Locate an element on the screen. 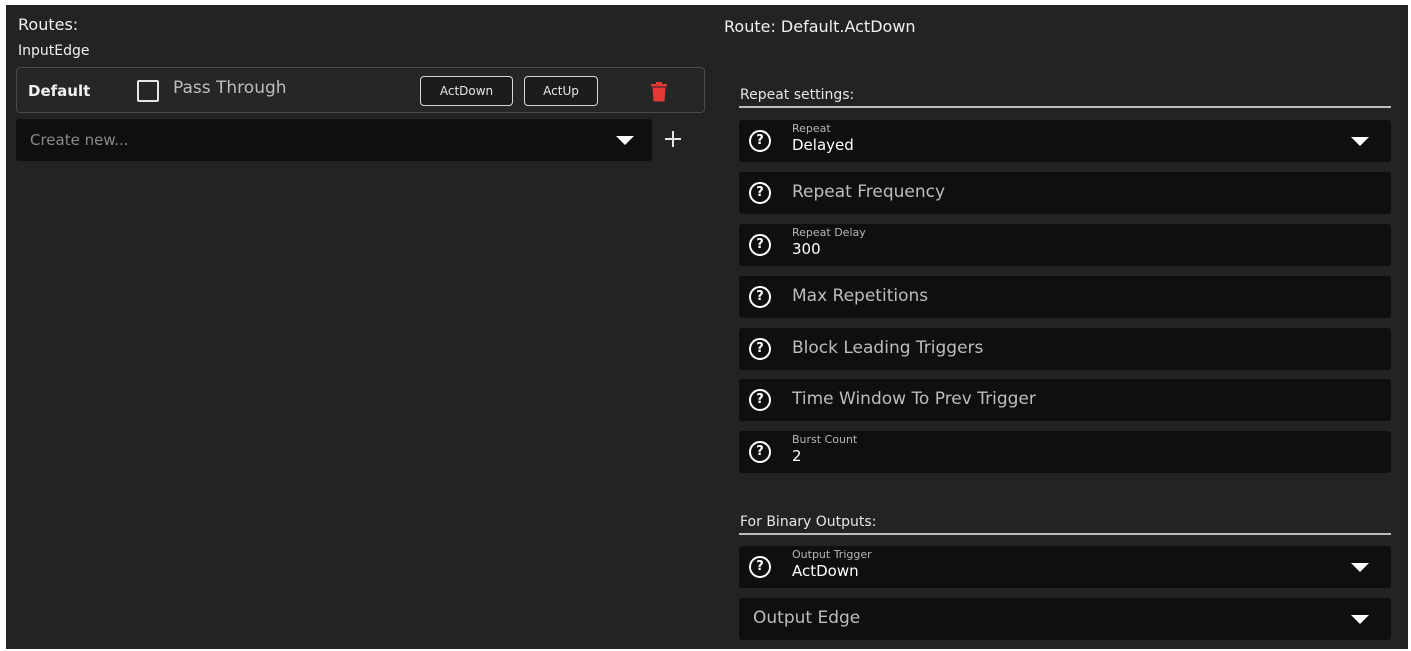 The image size is (1411, 651). route-row-default: Default Pass Through ActDown ActUp is located at coordinates (360, 90).